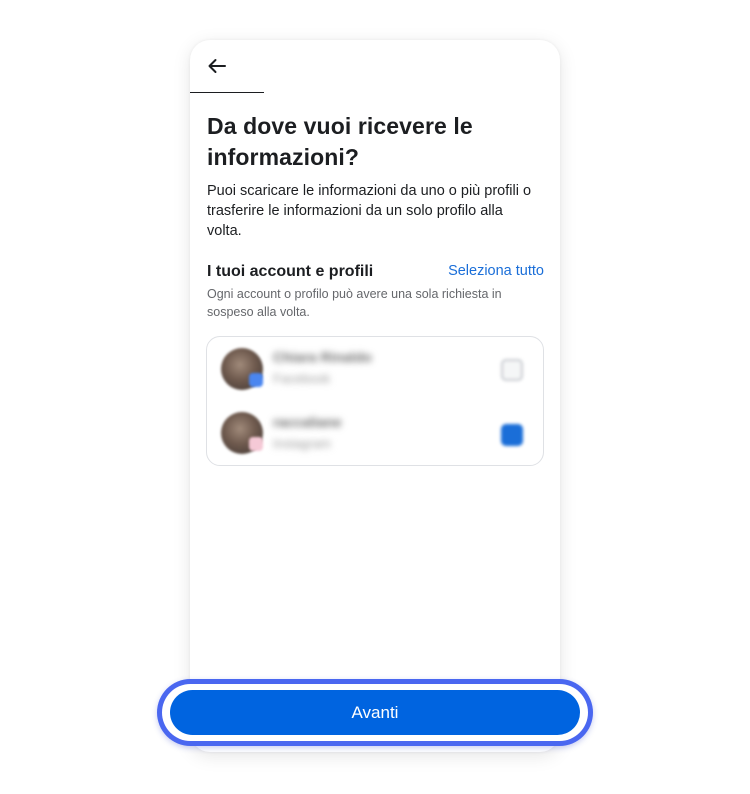 Image resolution: width=750 pixels, height=794 pixels. I want to click on instagram-badge-icon, so click(256, 444).